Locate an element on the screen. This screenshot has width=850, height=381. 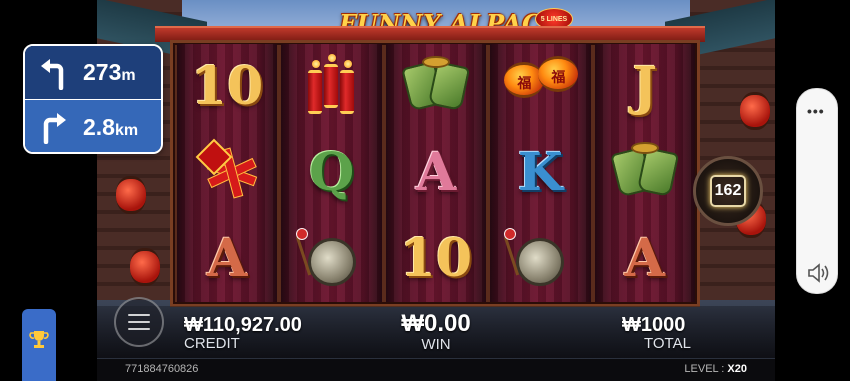
sound-icon is located at coordinates (818, 273).